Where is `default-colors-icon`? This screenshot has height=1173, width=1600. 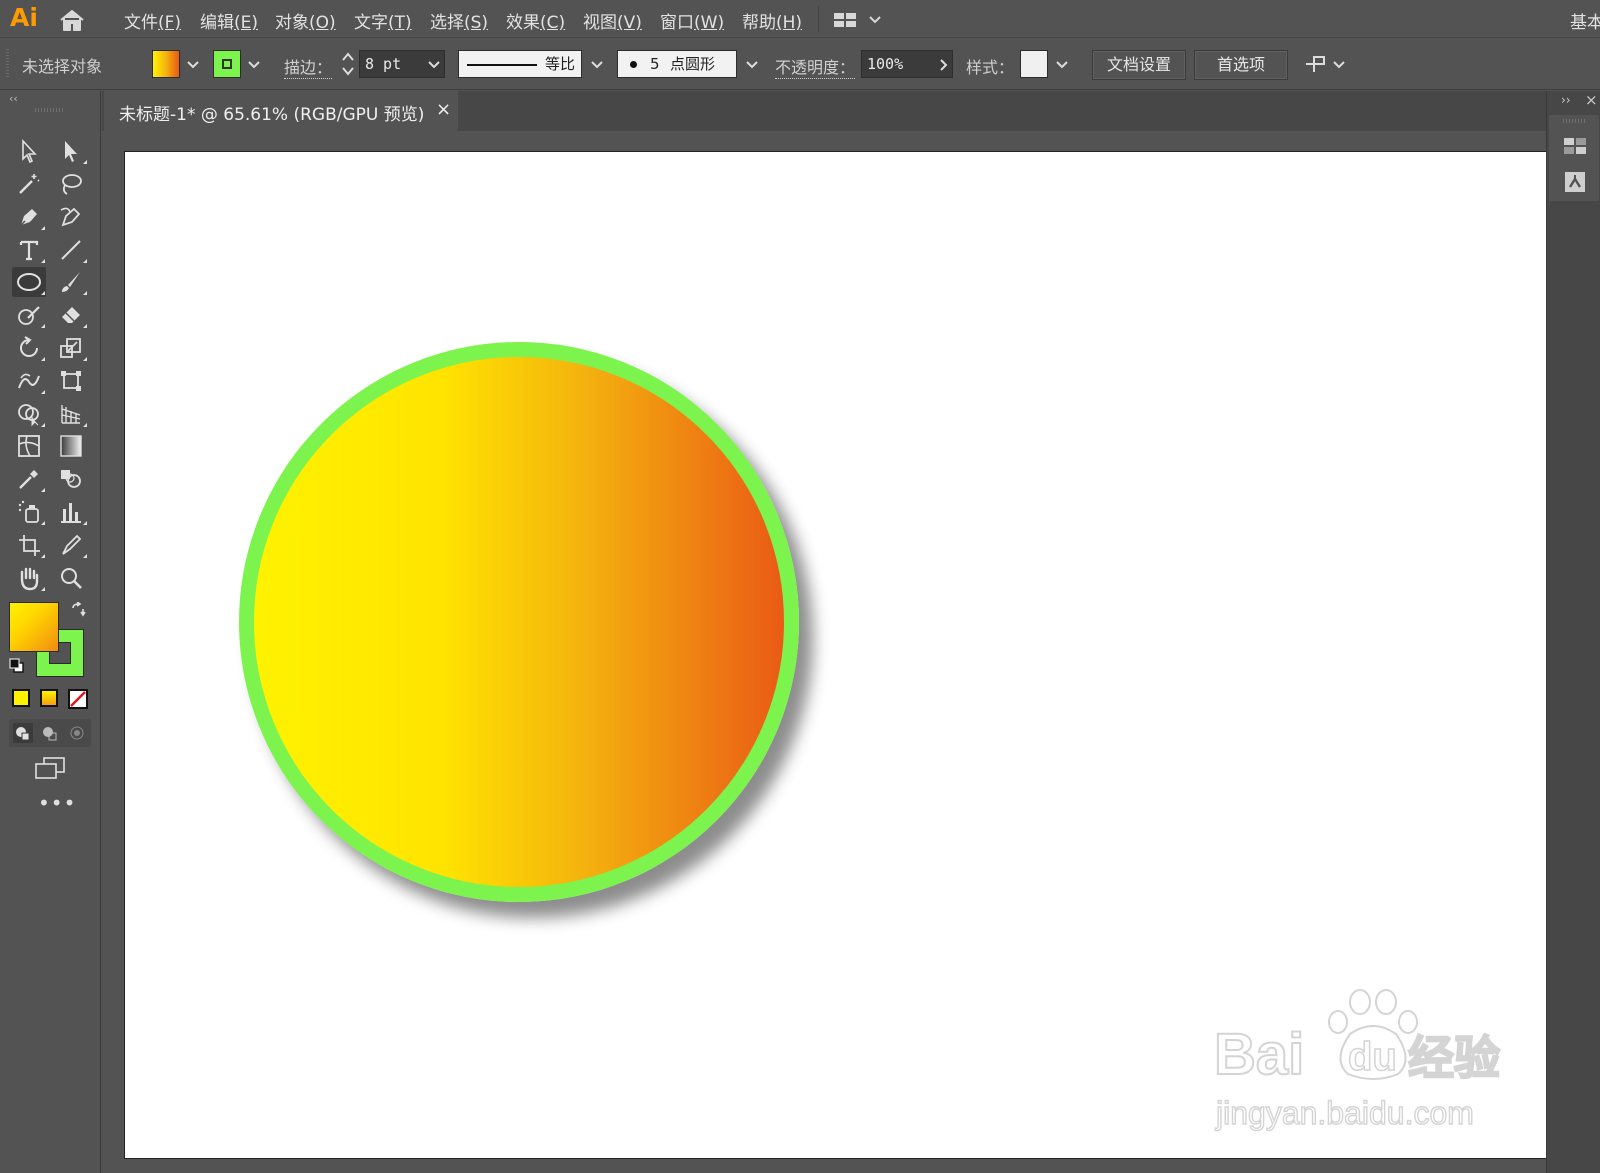
default-colors-icon is located at coordinates (17, 666).